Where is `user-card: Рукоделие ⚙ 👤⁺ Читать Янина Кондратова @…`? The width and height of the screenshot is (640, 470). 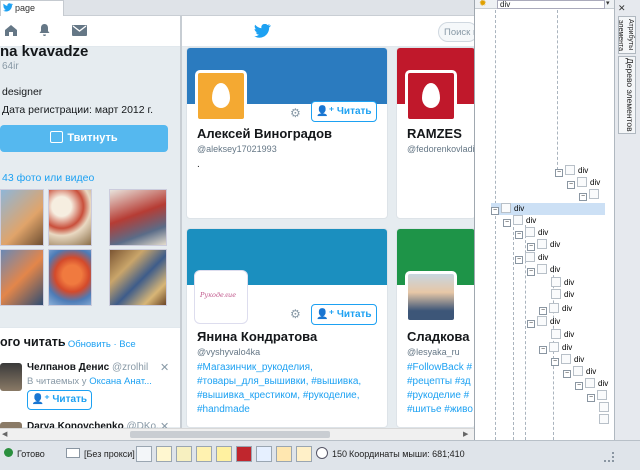
user-card: Рукоделие ⚙ 👤⁺ Читать Янина Кондратова @… is located at coordinates (287, 328).